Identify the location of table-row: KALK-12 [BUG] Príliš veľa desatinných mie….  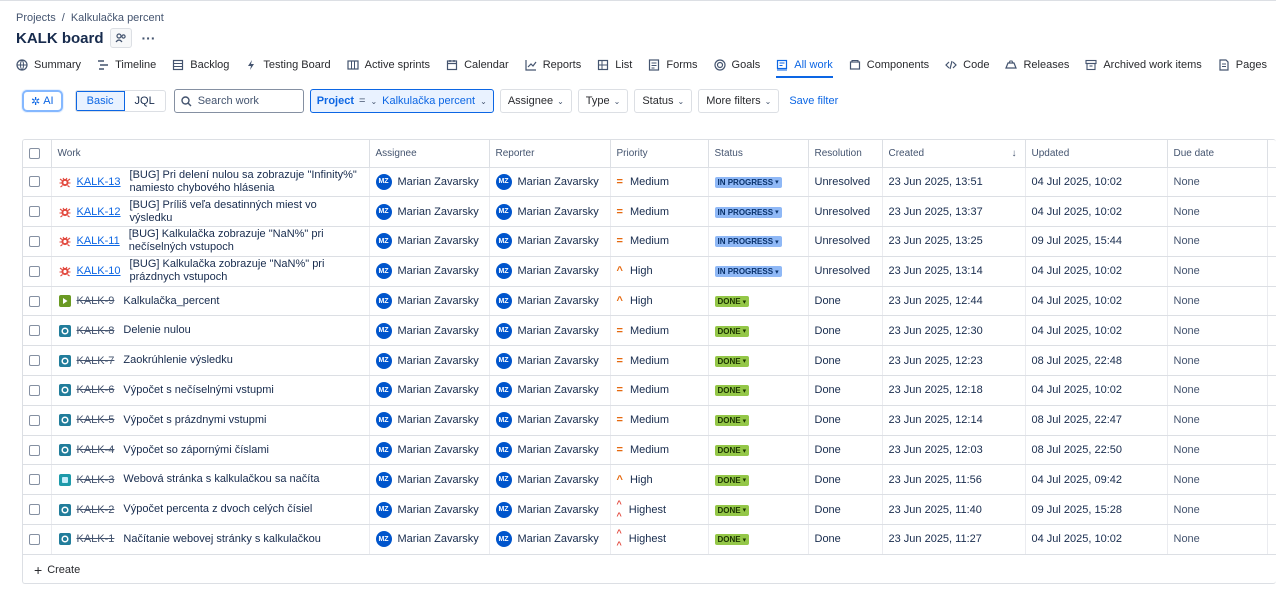
(649, 212).